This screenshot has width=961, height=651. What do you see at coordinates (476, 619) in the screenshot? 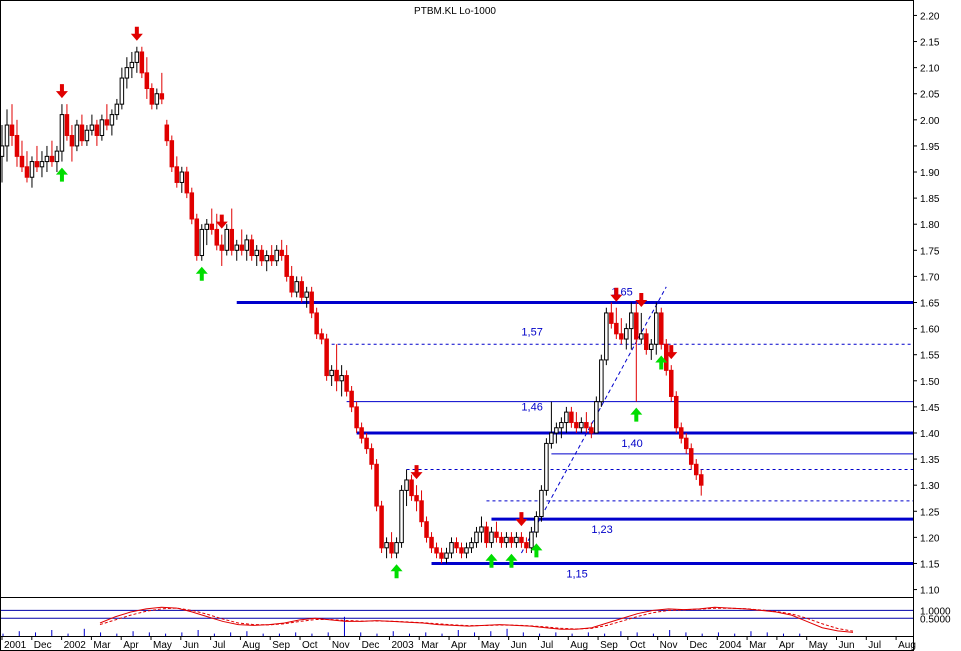
I see `osc-series-line` at bounding box center [476, 619].